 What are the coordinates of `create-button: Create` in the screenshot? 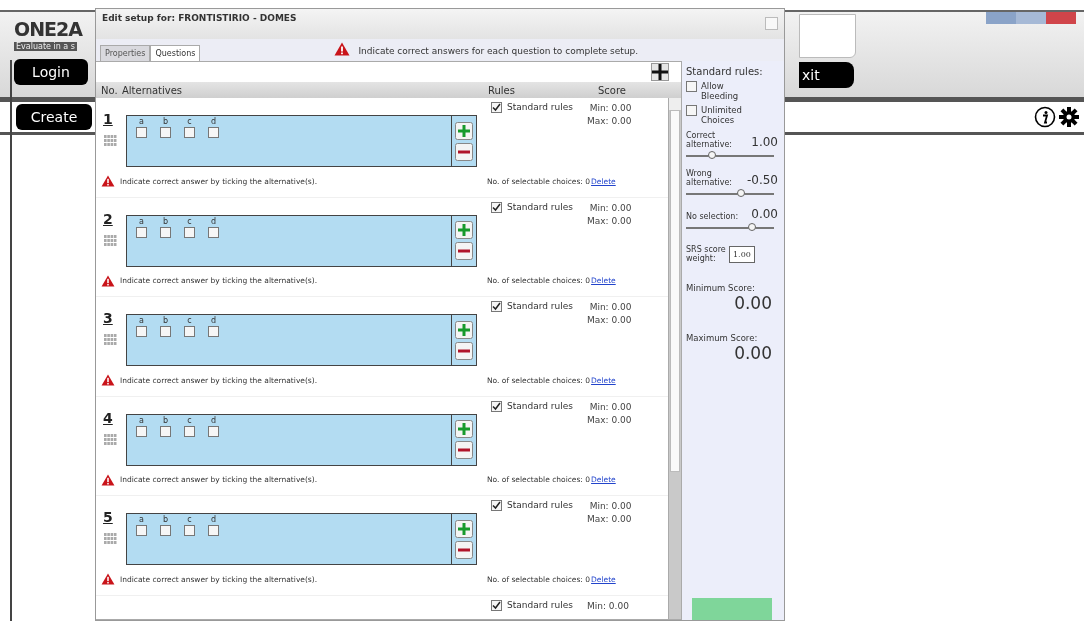 It's located at (54, 117).